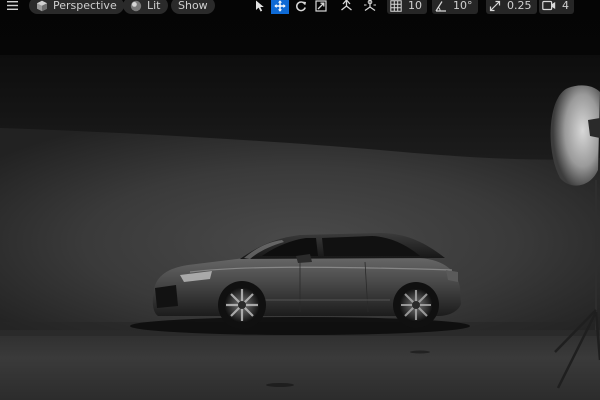 The height and width of the screenshot is (400, 600). I want to click on scale-snap-value: 0.25, so click(519, 6).